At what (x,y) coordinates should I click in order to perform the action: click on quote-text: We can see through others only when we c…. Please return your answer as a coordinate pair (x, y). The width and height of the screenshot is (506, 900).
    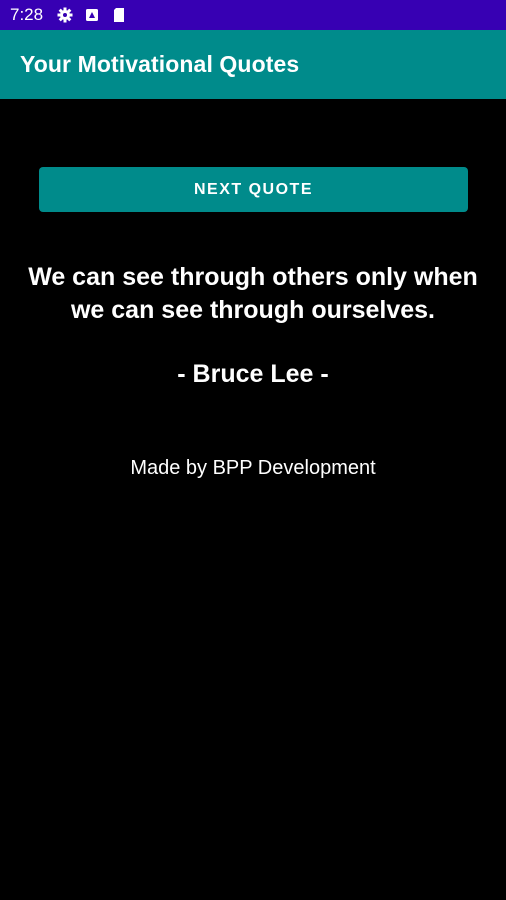
    Looking at the image, I should click on (253, 293).